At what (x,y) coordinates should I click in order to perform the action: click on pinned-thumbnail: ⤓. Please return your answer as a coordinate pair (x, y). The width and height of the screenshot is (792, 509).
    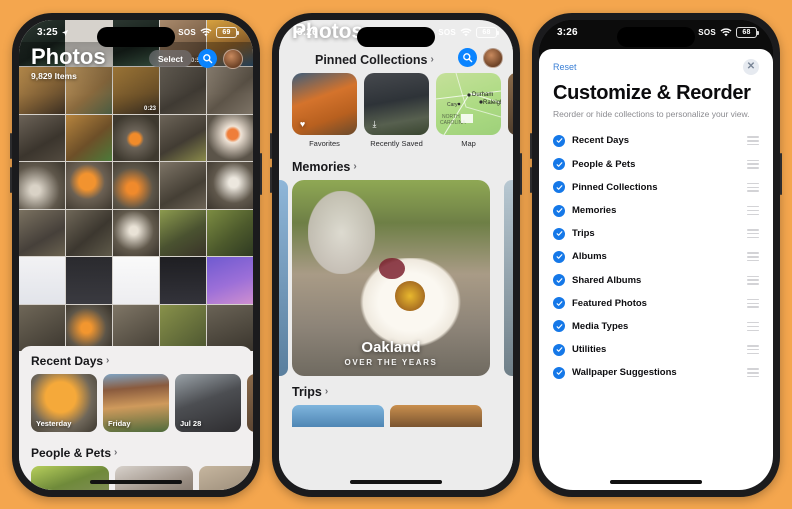
    Looking at the image, I should click on (396, 103).